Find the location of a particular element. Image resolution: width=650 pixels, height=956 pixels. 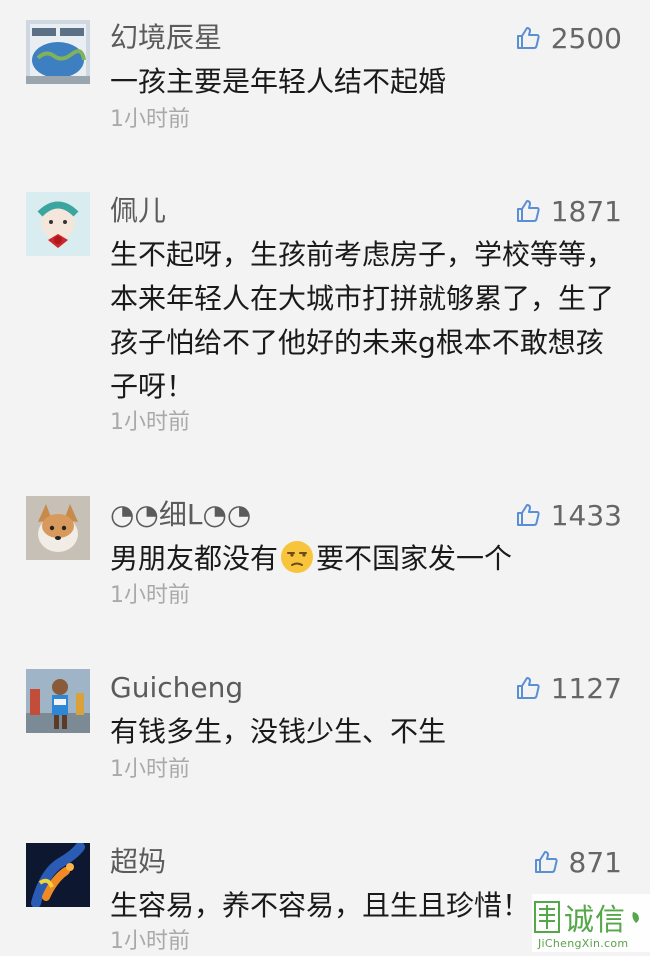

watermark-mark: 诚信 is located at coordinates (588, 917).